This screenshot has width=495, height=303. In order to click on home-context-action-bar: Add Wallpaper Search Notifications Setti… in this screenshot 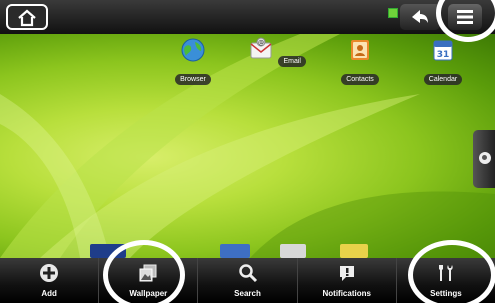, I will do `click(247, 280)`.